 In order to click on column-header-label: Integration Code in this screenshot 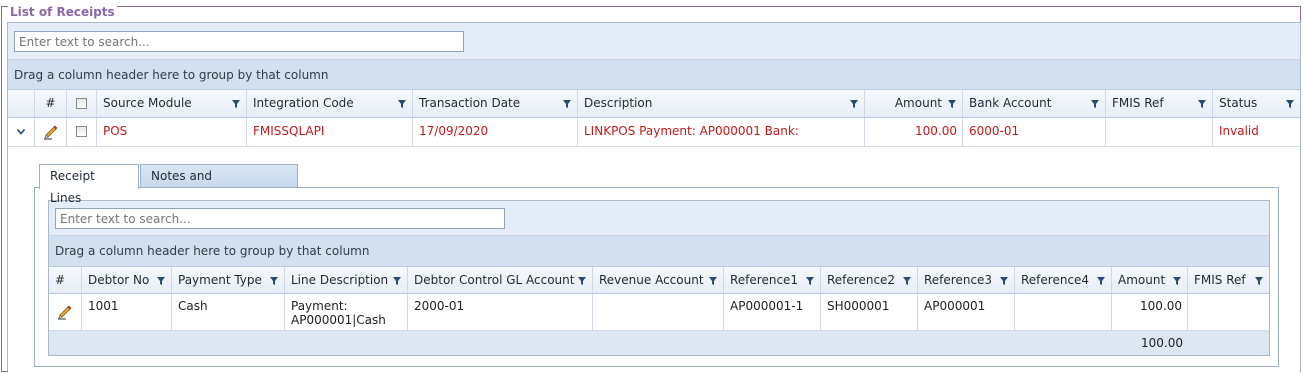, I will do `click(303, 103)`.